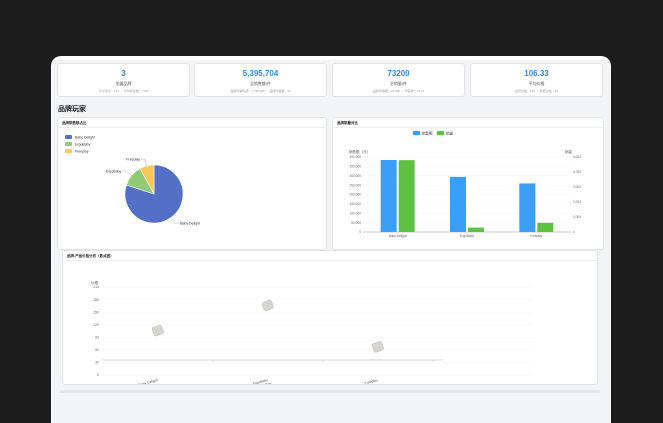 Image resolution: width=663 pixels, height=423 pixels. Describe the element at coordinates (82, 152) in the screenshot. I see `legend-label: Freeplay` at that location.